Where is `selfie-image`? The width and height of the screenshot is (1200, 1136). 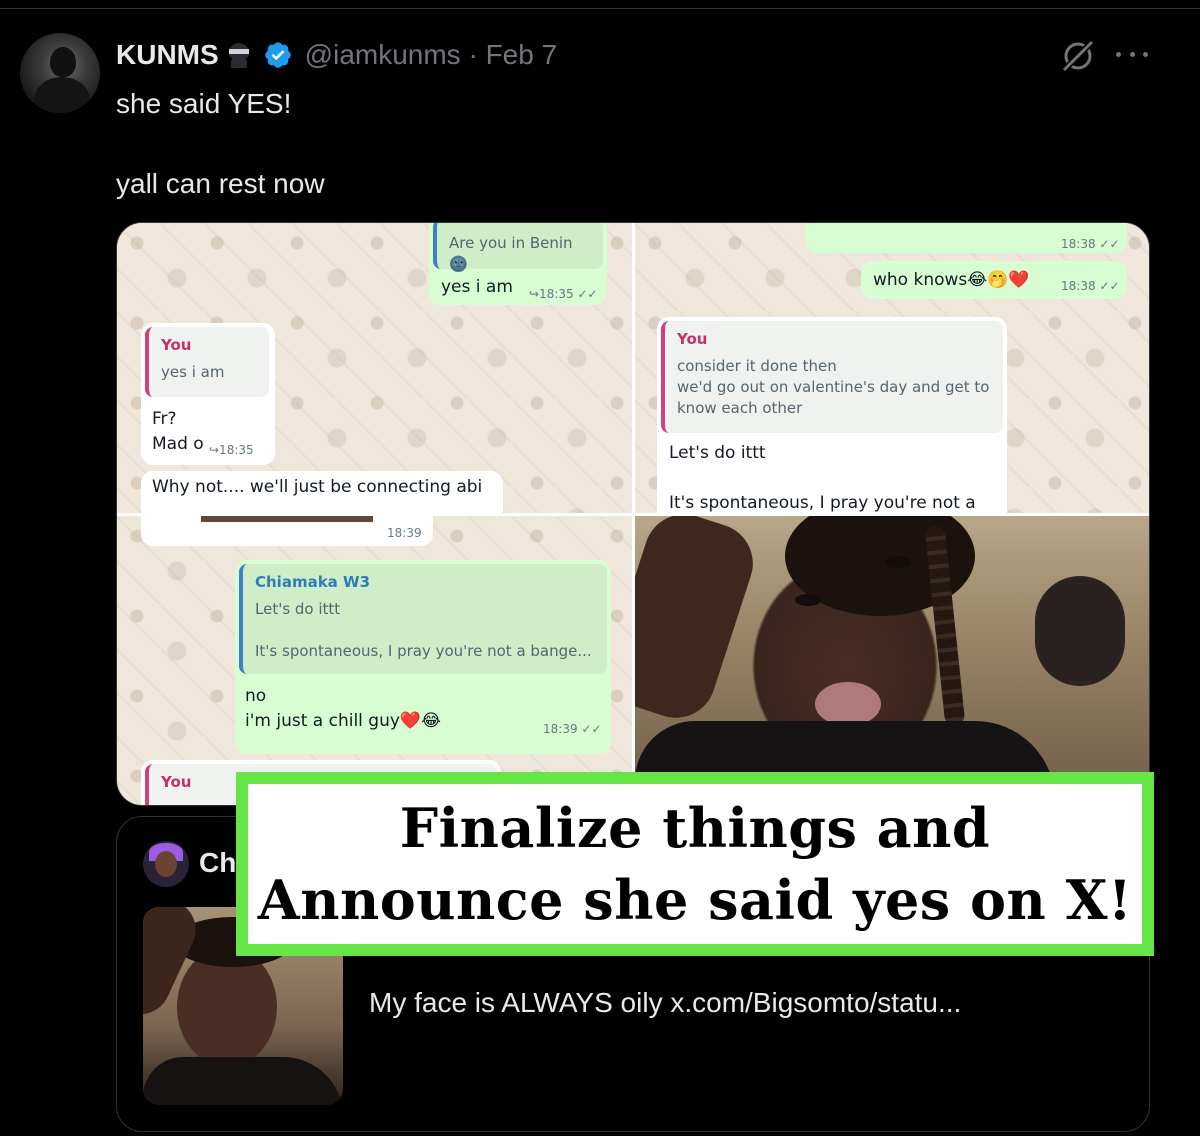 selfie-image is located at coordinates (892, 660).